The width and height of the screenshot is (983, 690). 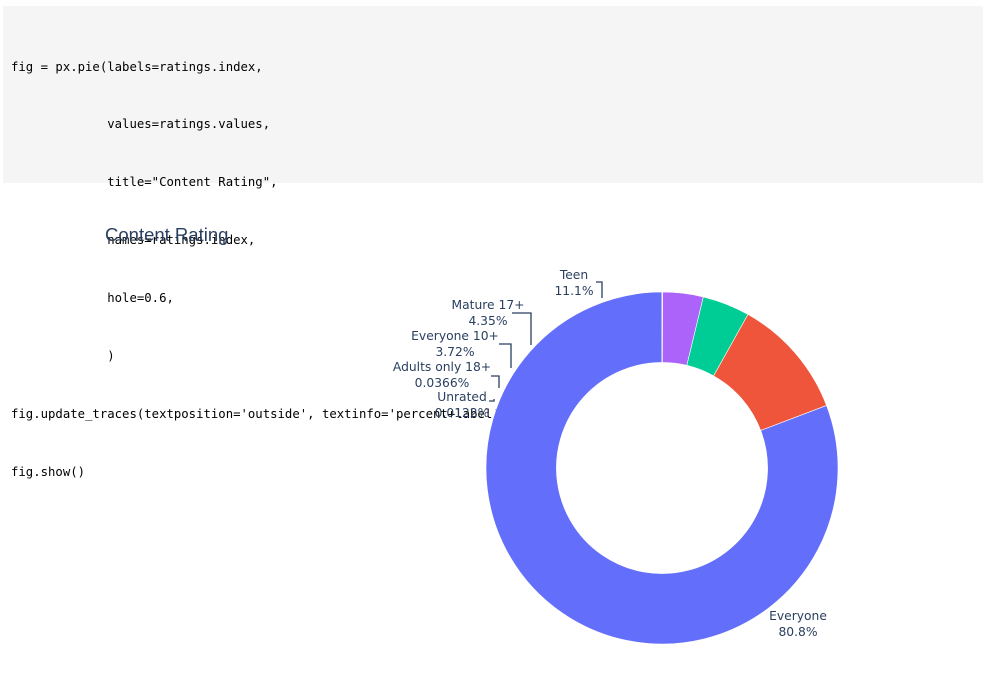 I want to click on slice-label-percent: 0.0122%, so click(x=462, y=413).